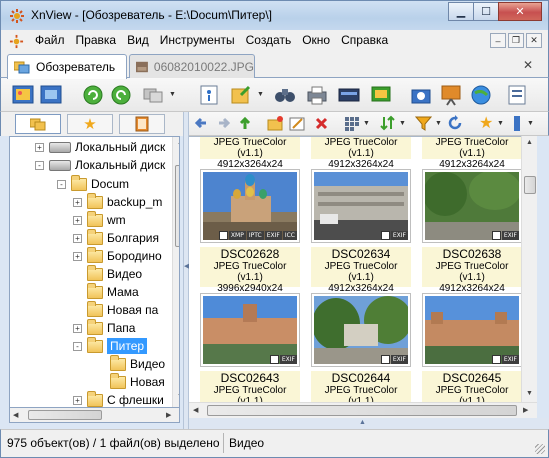  Describe the element at coordinates (366, 123) in the screenshot. I see `view-mode-dropdown-icon: ▼` at that location.